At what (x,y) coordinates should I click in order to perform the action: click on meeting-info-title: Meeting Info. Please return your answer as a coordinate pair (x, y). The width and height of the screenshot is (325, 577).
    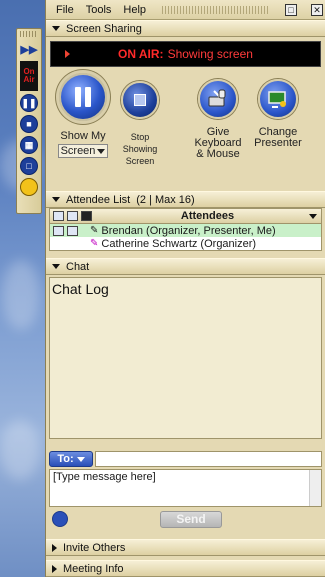
    Looking at the image, I should click on (93, 568).